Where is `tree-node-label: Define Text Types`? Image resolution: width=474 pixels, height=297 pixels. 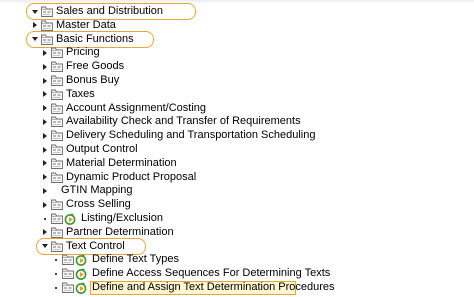 tree-node-label: Define Text Types is located at coordinates (136, 259).